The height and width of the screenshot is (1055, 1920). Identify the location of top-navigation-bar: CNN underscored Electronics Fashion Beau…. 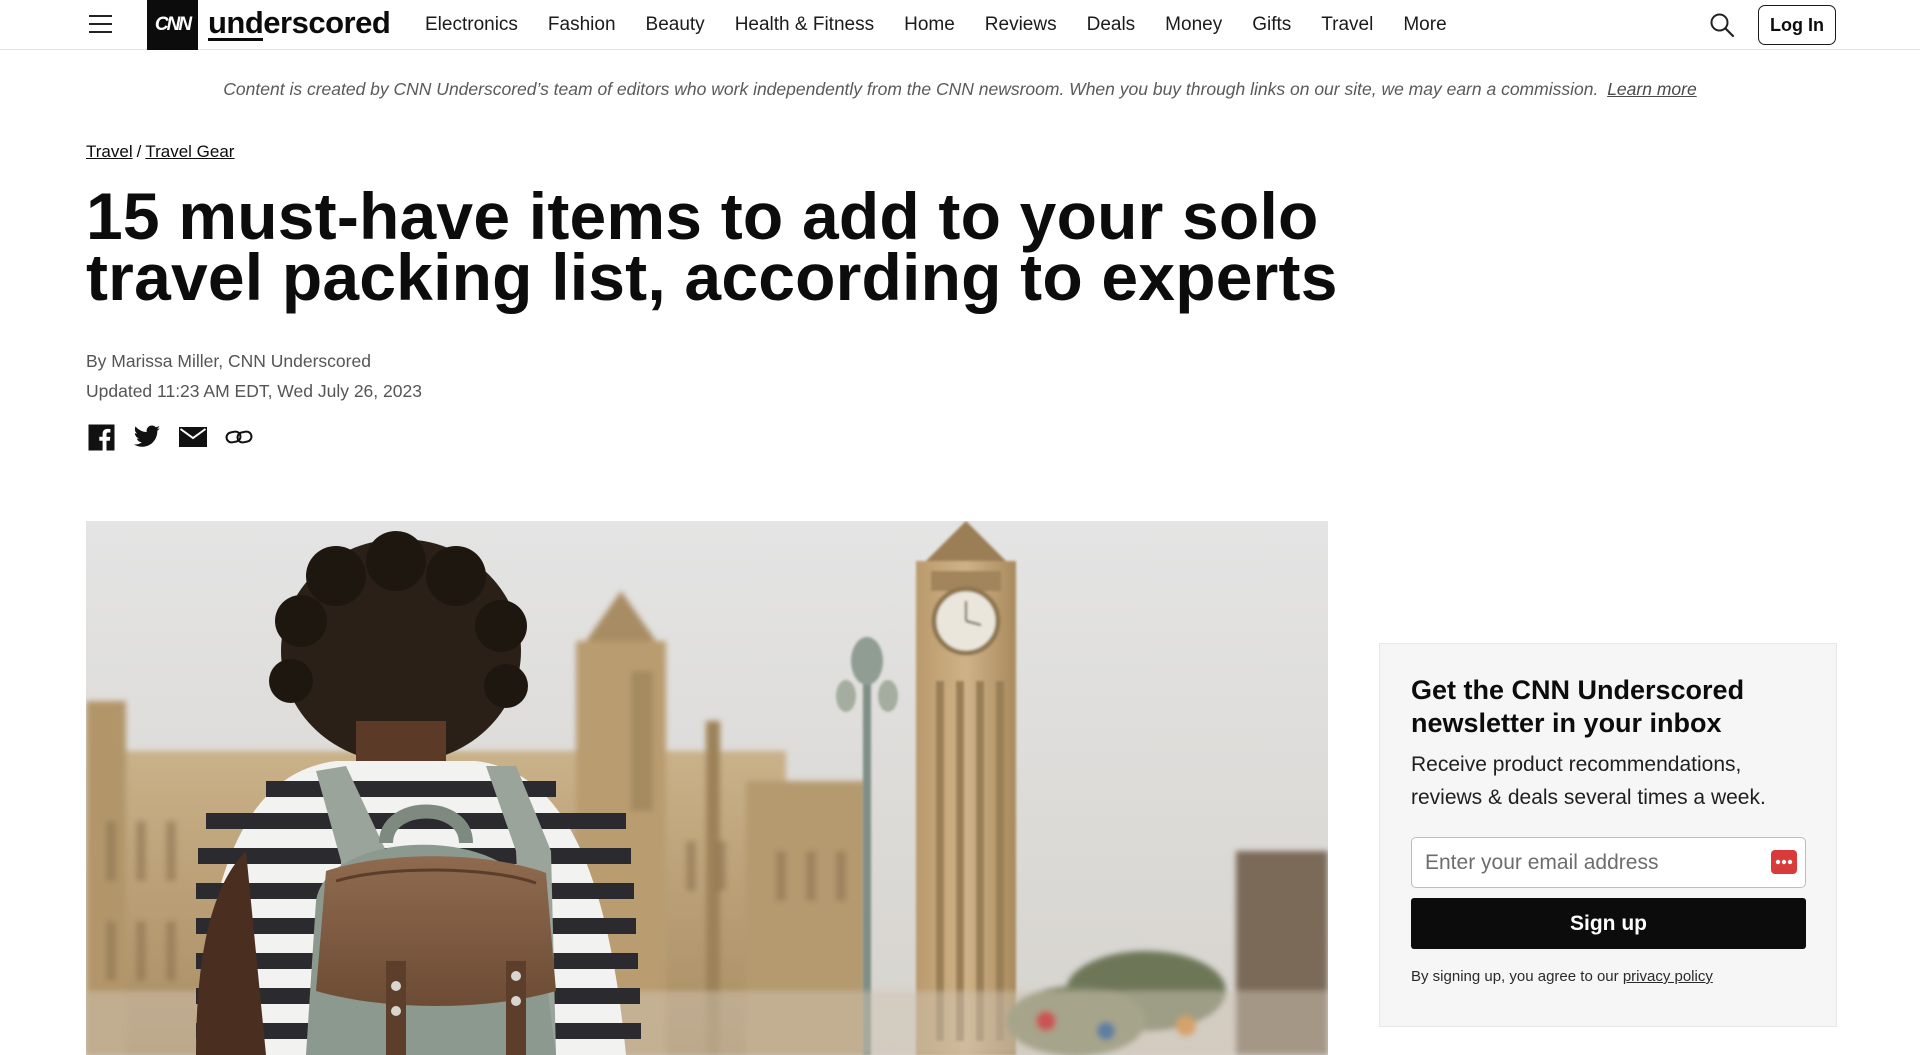
(960, 25).